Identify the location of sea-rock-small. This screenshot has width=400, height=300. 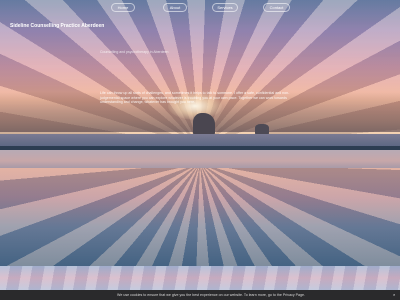
(262, 129).